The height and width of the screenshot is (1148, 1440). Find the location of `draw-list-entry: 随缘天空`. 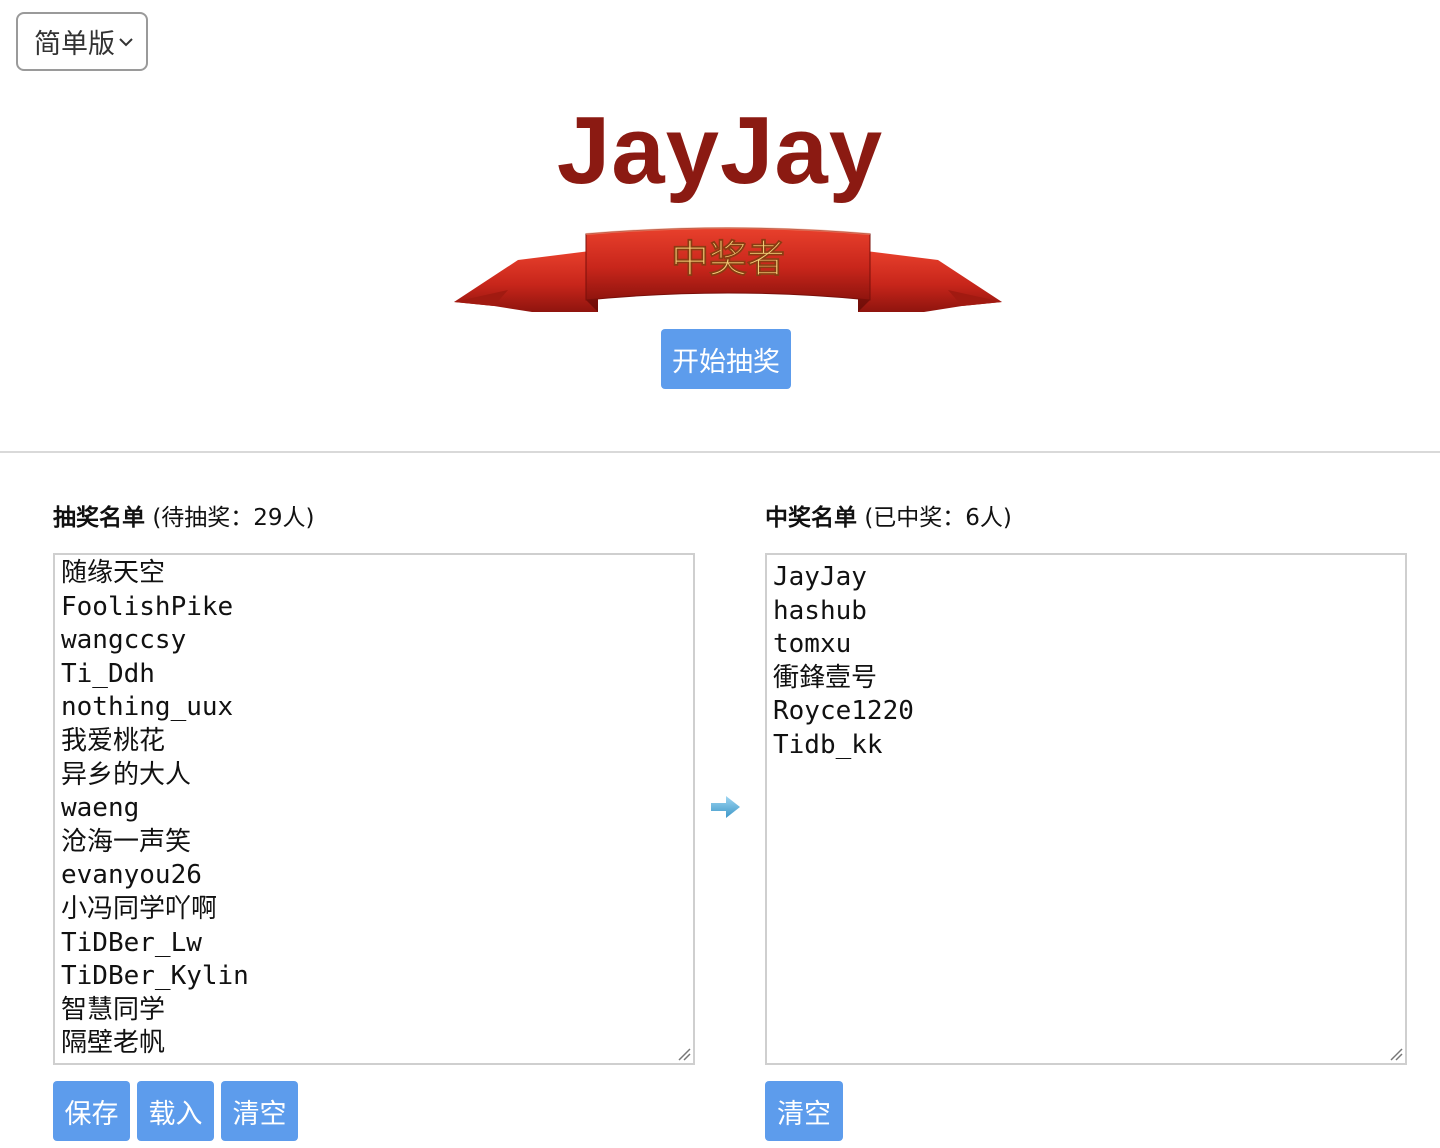

draw-list-entry: 随缘天空 is located at coordinates (113, 573).